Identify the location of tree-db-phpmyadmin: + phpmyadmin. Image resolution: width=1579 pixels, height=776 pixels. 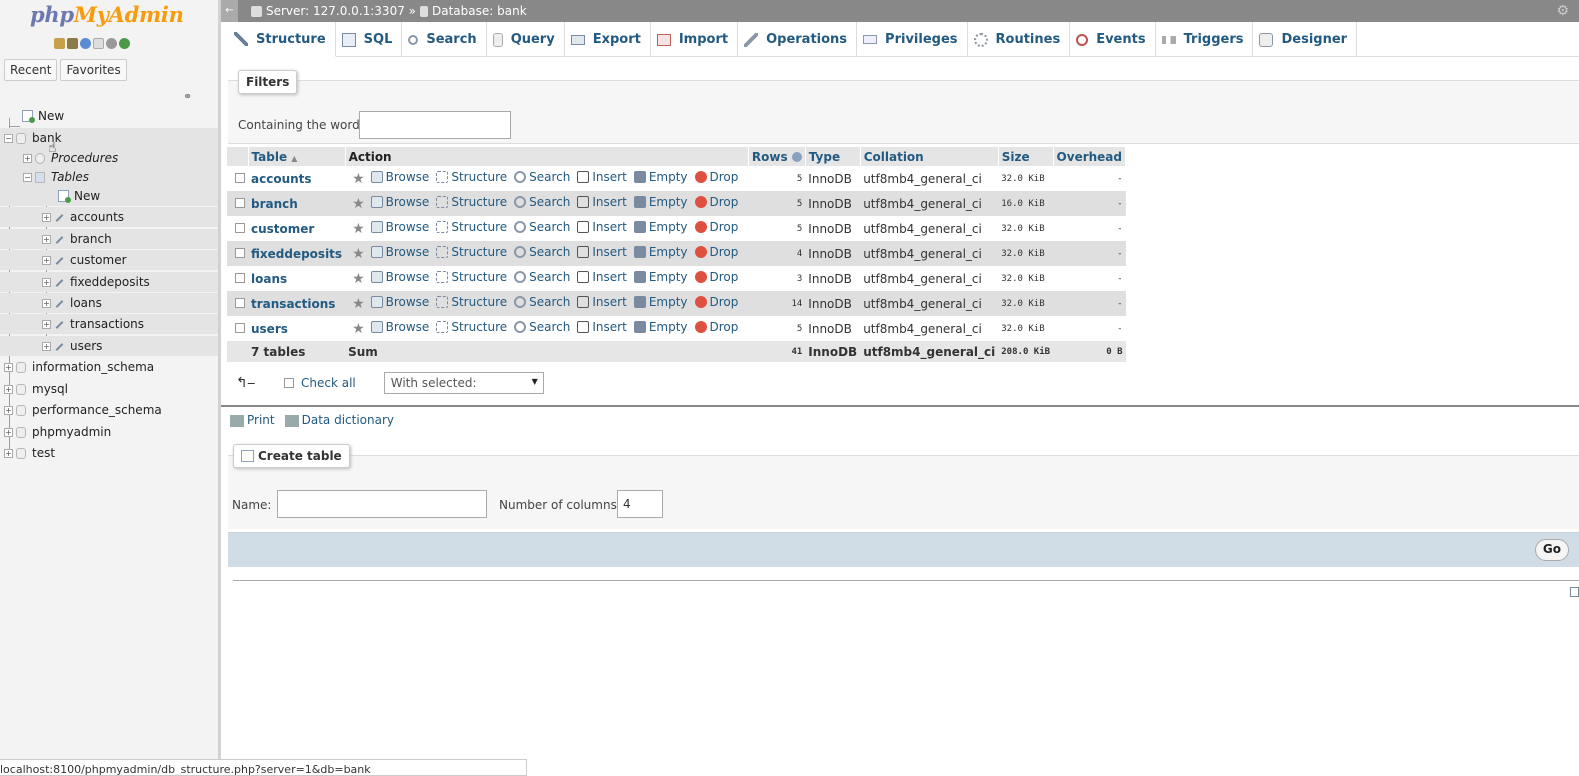
(57, 432).